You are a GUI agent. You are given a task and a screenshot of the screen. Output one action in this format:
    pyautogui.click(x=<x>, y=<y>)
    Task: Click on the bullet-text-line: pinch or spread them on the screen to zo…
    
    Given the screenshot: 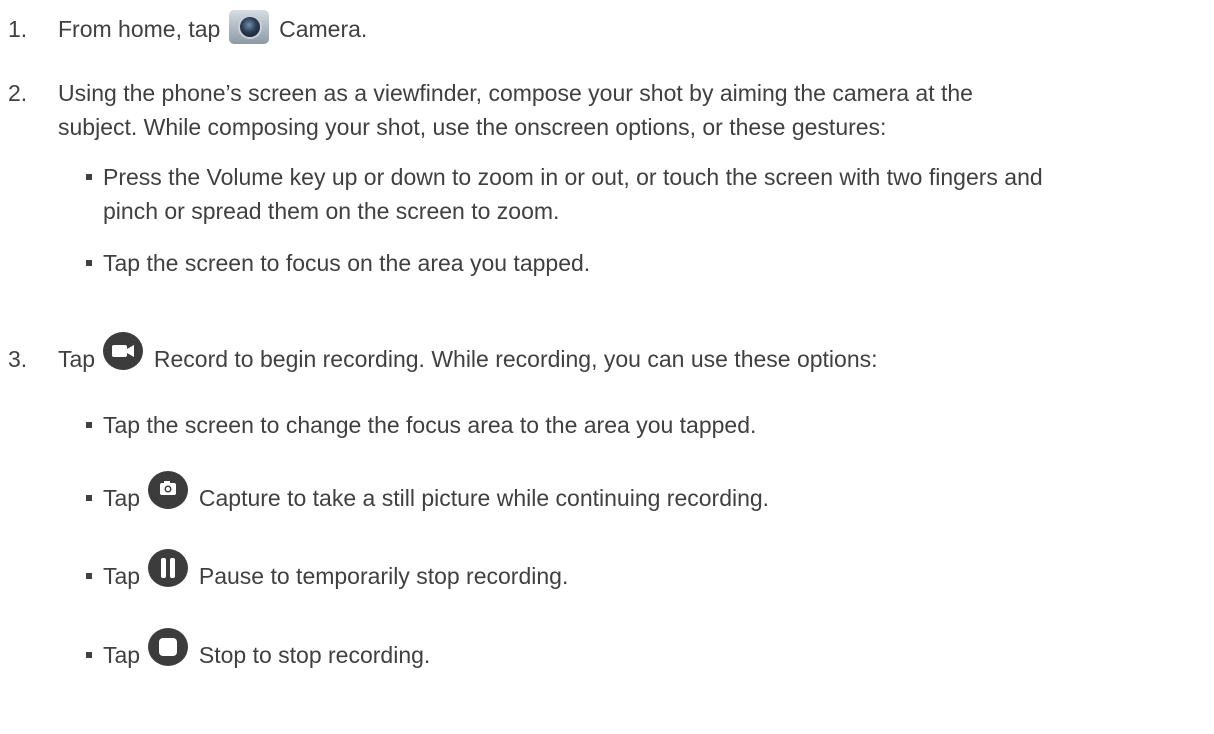 What is the action you would take?
    pyautogui.click(x=331, y=211)
    